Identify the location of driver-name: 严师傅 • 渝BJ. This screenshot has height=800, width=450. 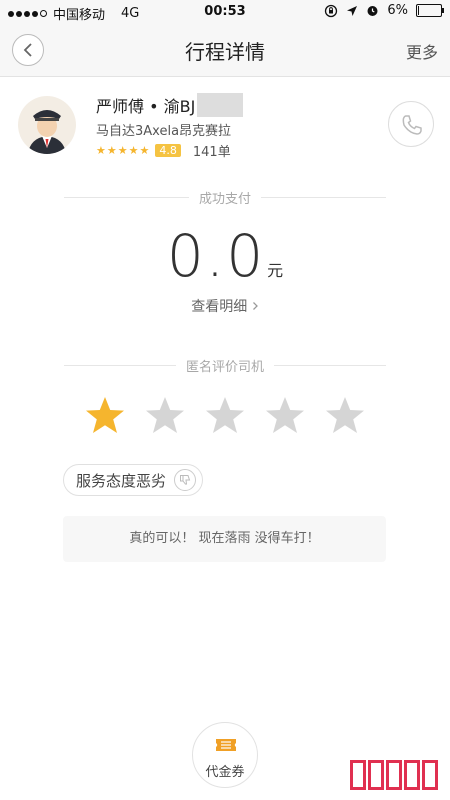
(170, 105).